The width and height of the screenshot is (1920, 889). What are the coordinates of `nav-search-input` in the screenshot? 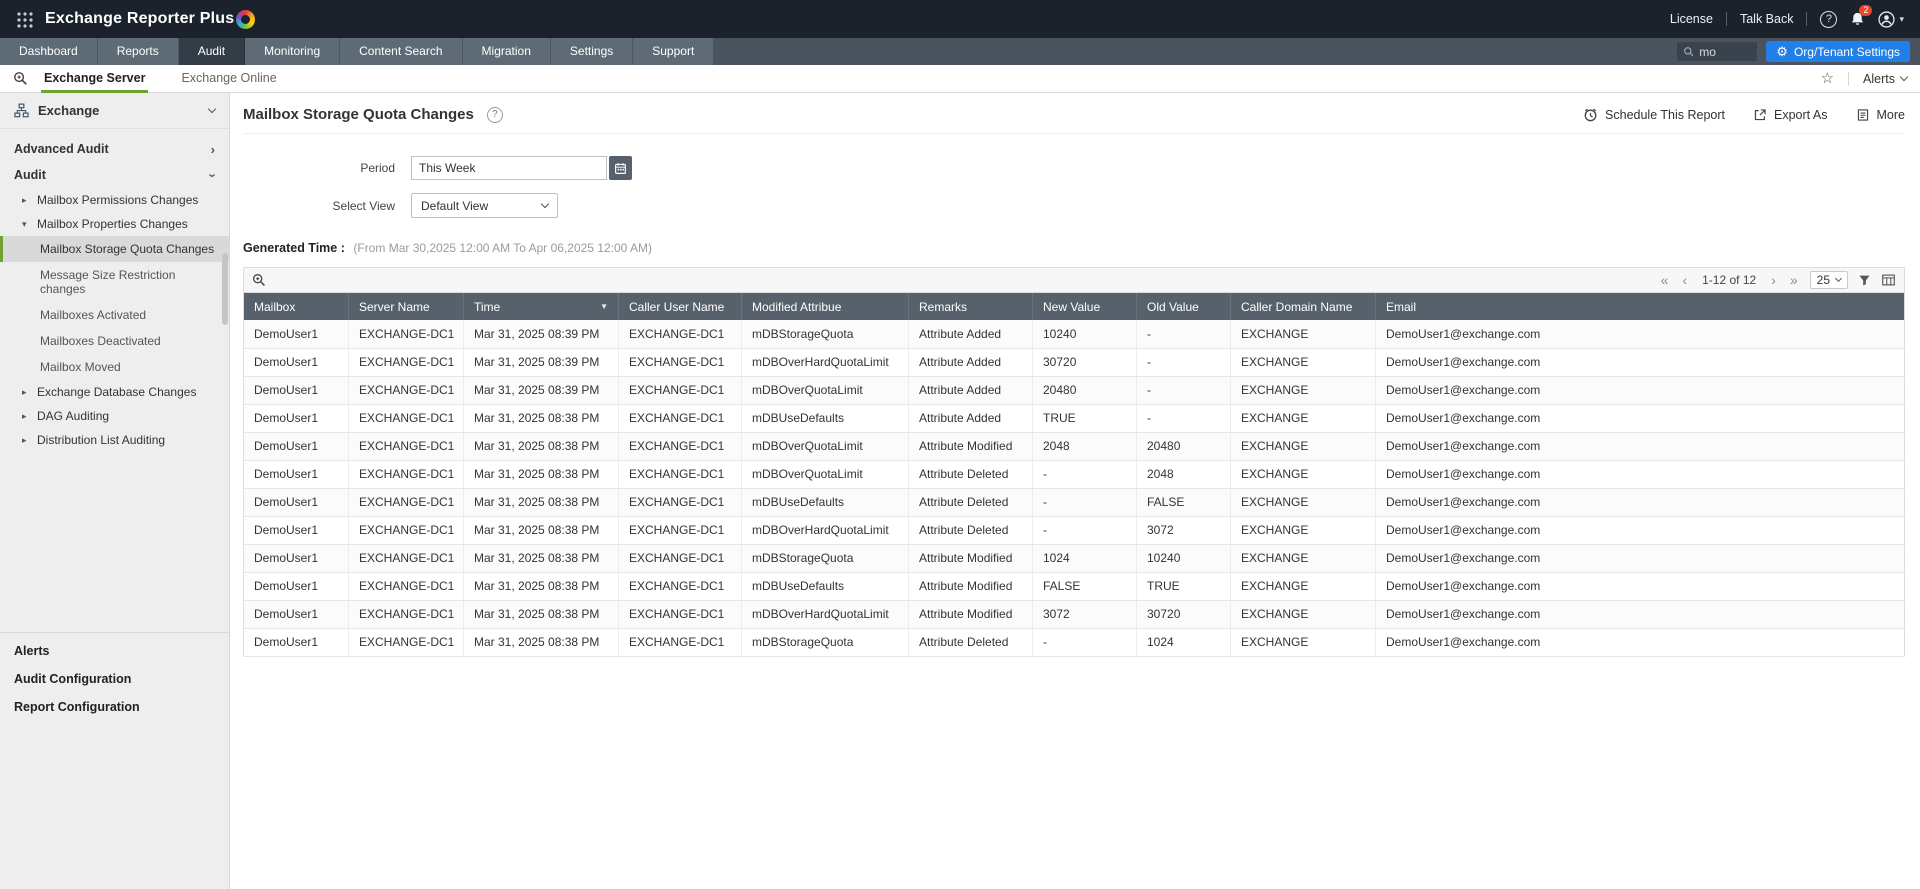 It's located at (1725, 51).